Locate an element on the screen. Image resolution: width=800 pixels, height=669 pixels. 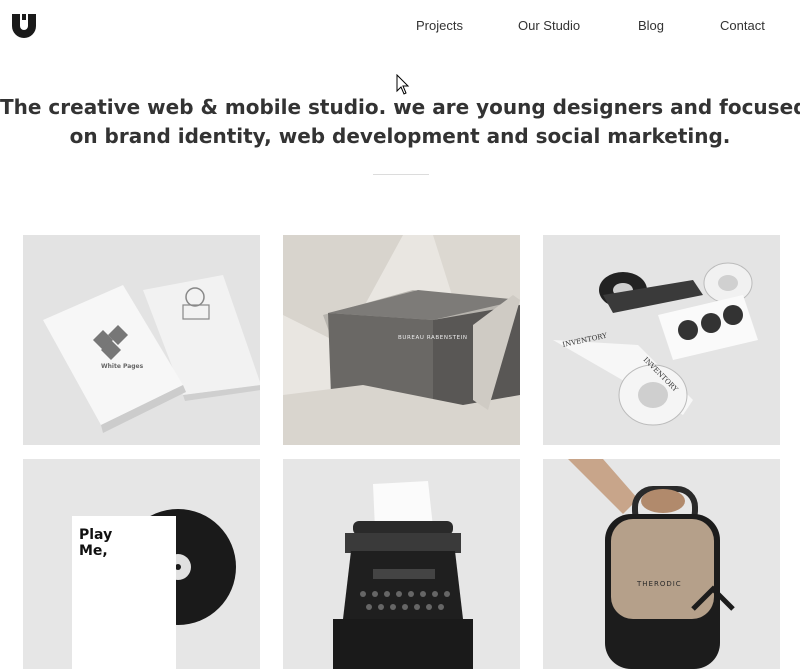
nav-blog: Blog is located at coordinates (651, 25).